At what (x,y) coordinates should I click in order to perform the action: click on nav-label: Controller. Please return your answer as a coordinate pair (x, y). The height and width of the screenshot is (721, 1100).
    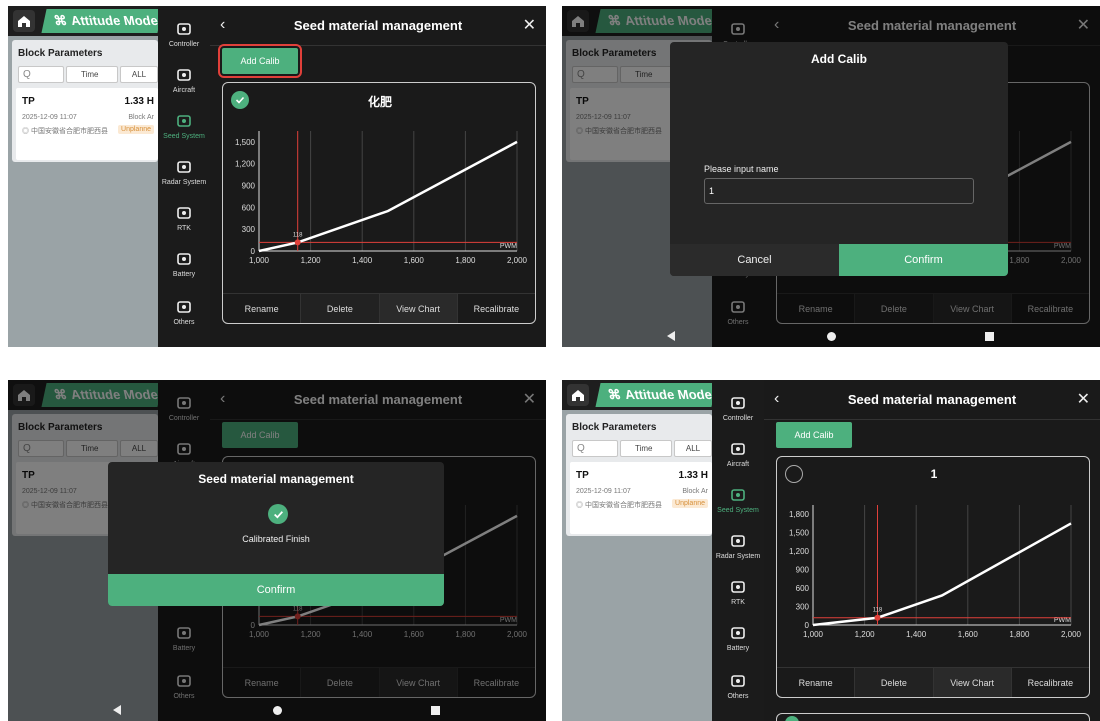
    Looking at the image, I should click on (738, 418).